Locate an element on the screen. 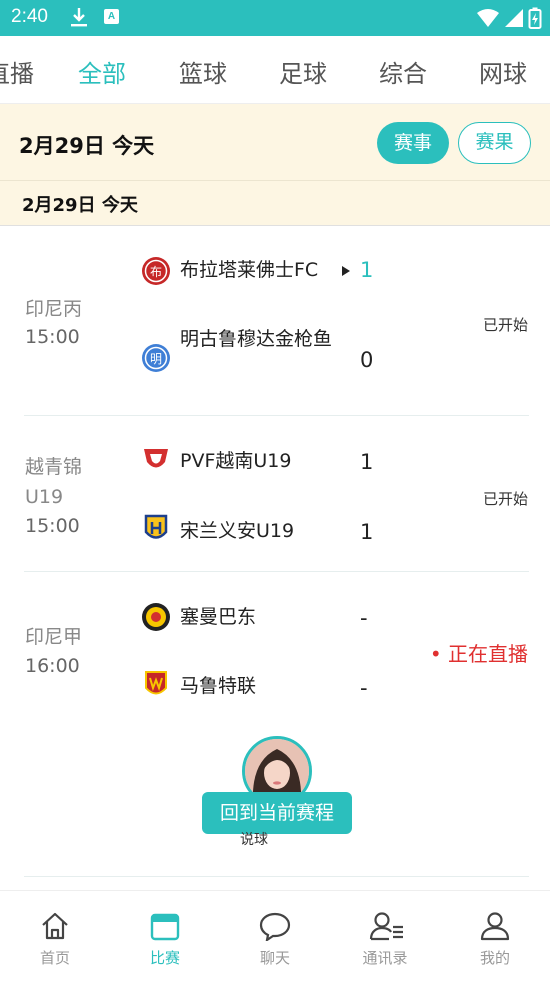  nav-contacts-label: 通讯录 is located at coordinates (385, 958).